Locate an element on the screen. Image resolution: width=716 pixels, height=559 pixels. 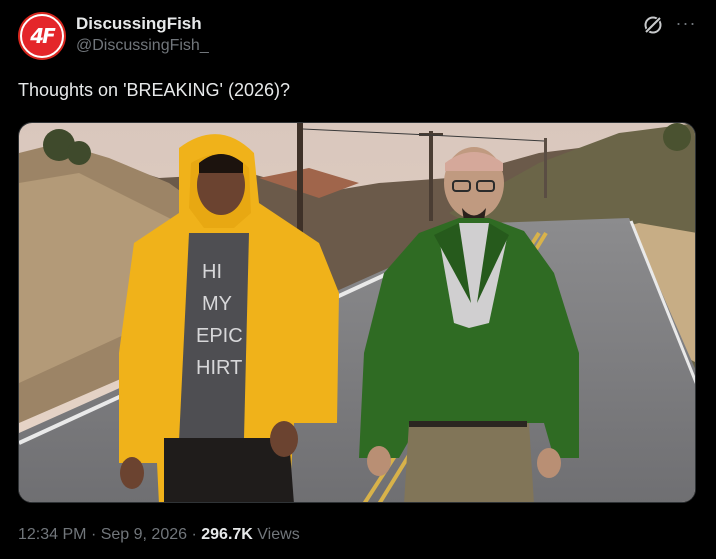
more-icon: ··· is located at coordinates (686, 25).